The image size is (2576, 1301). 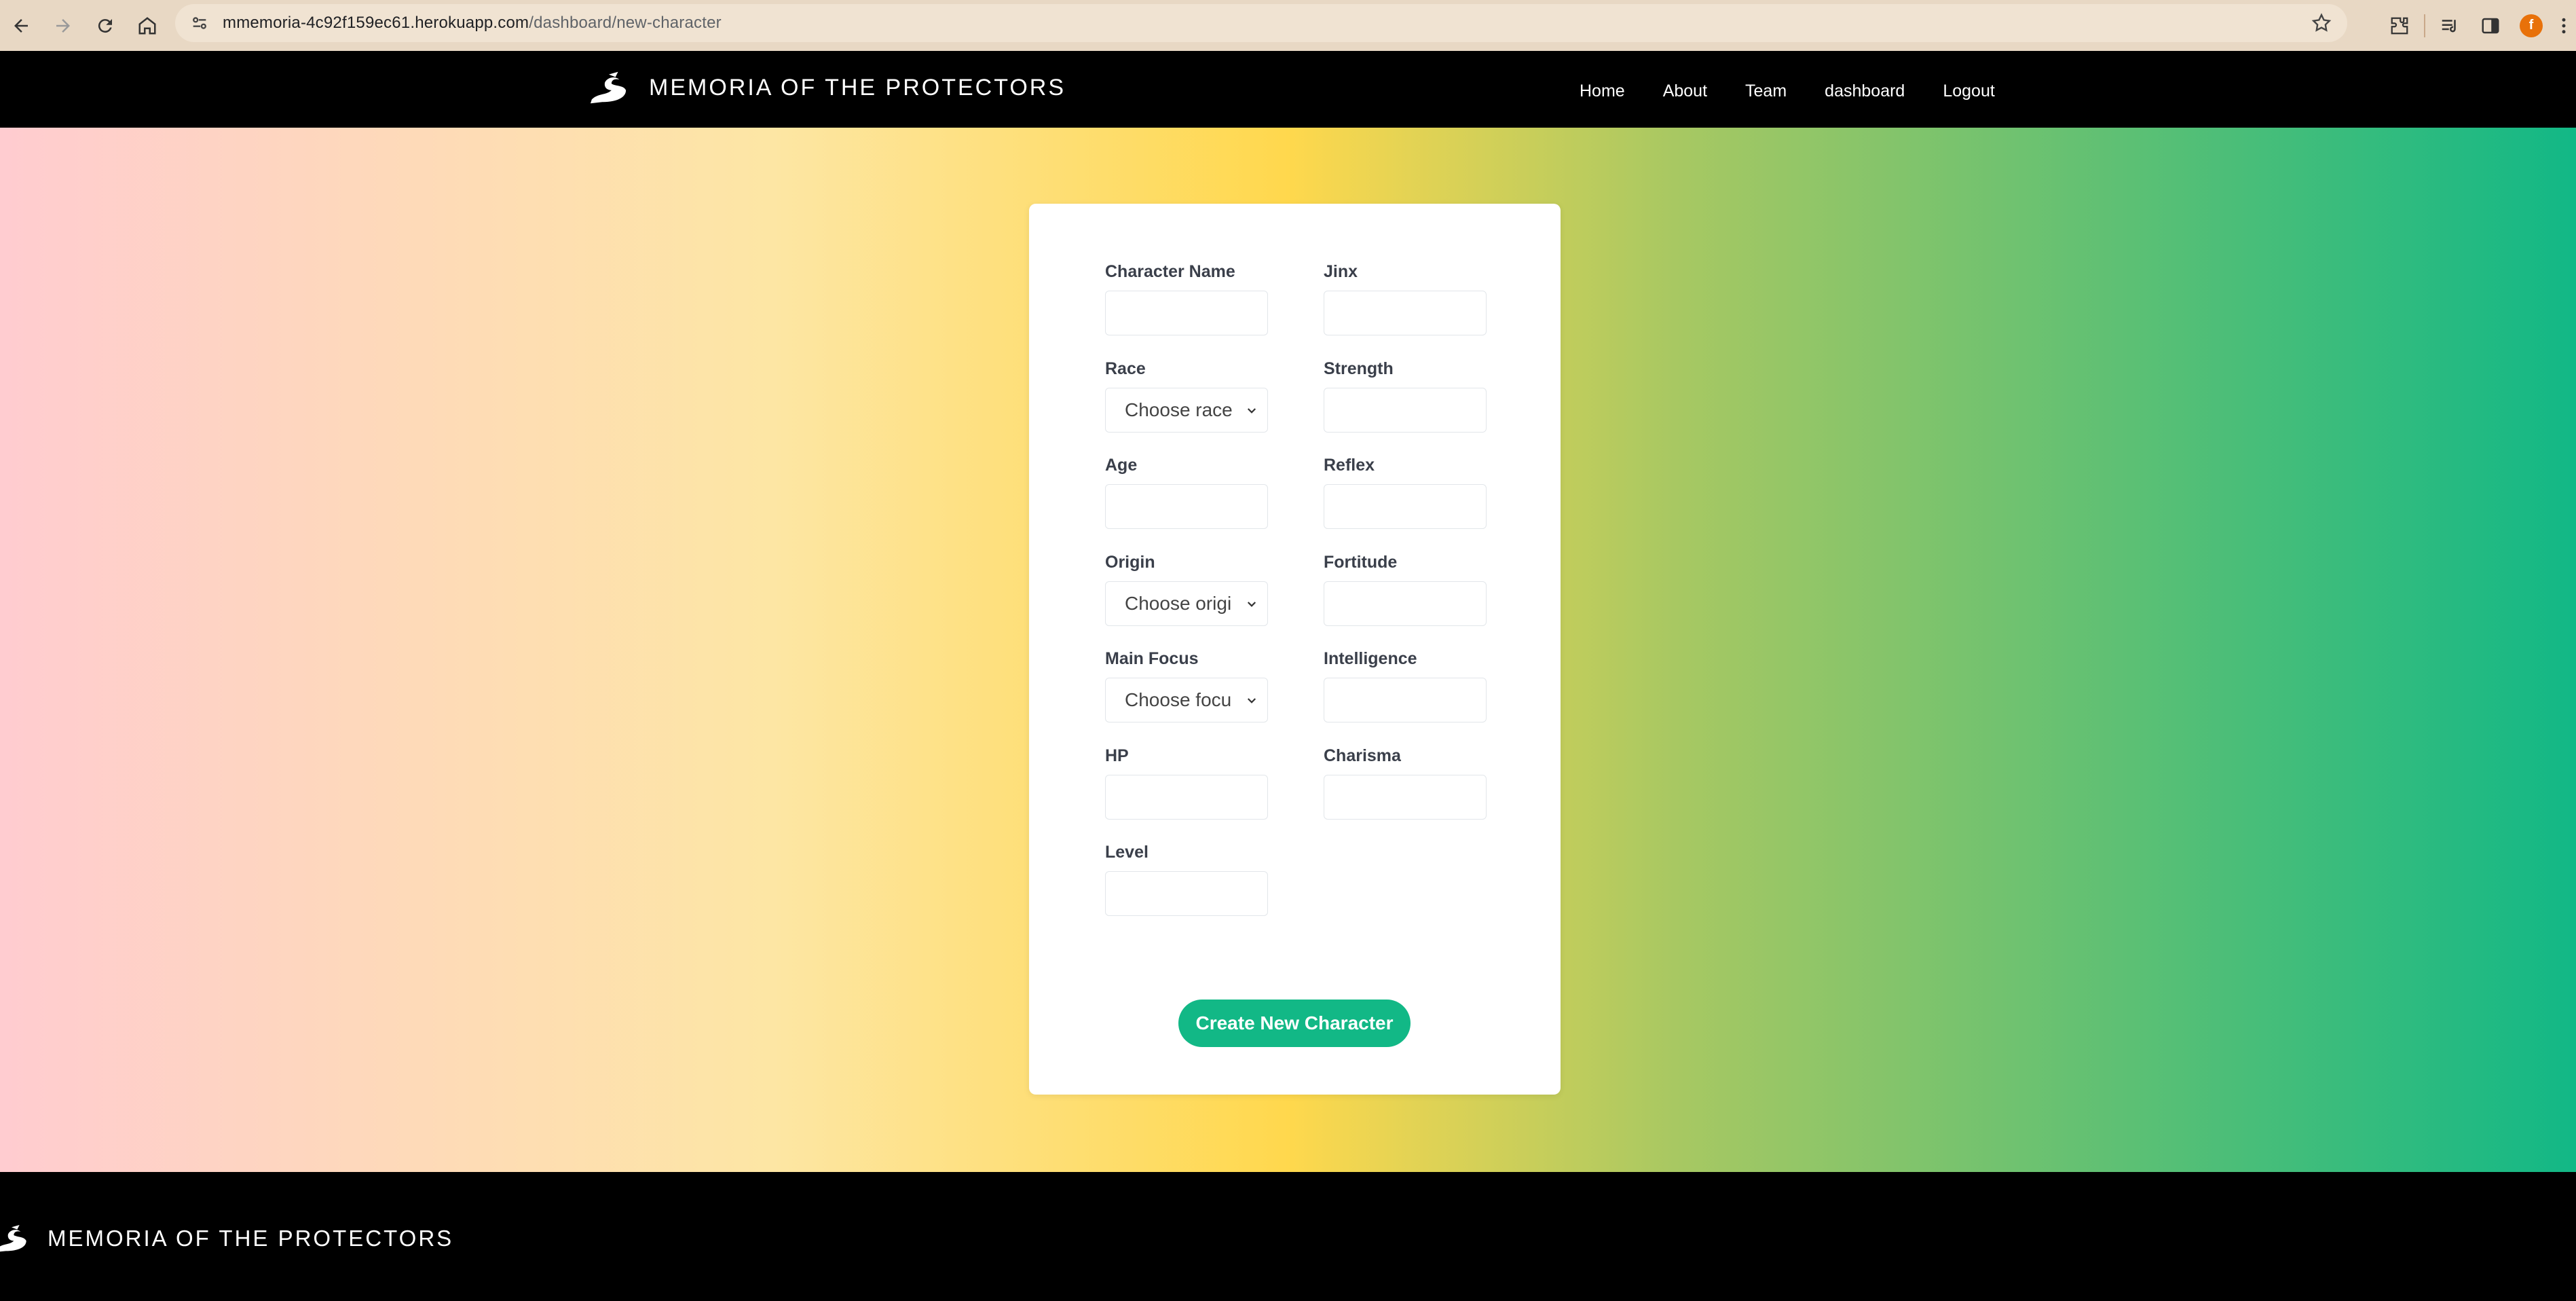 What do you see at coordinates (2491, 25) in the screenshot?
I see `side-panel-icon` at bounding box center [2491, 25].